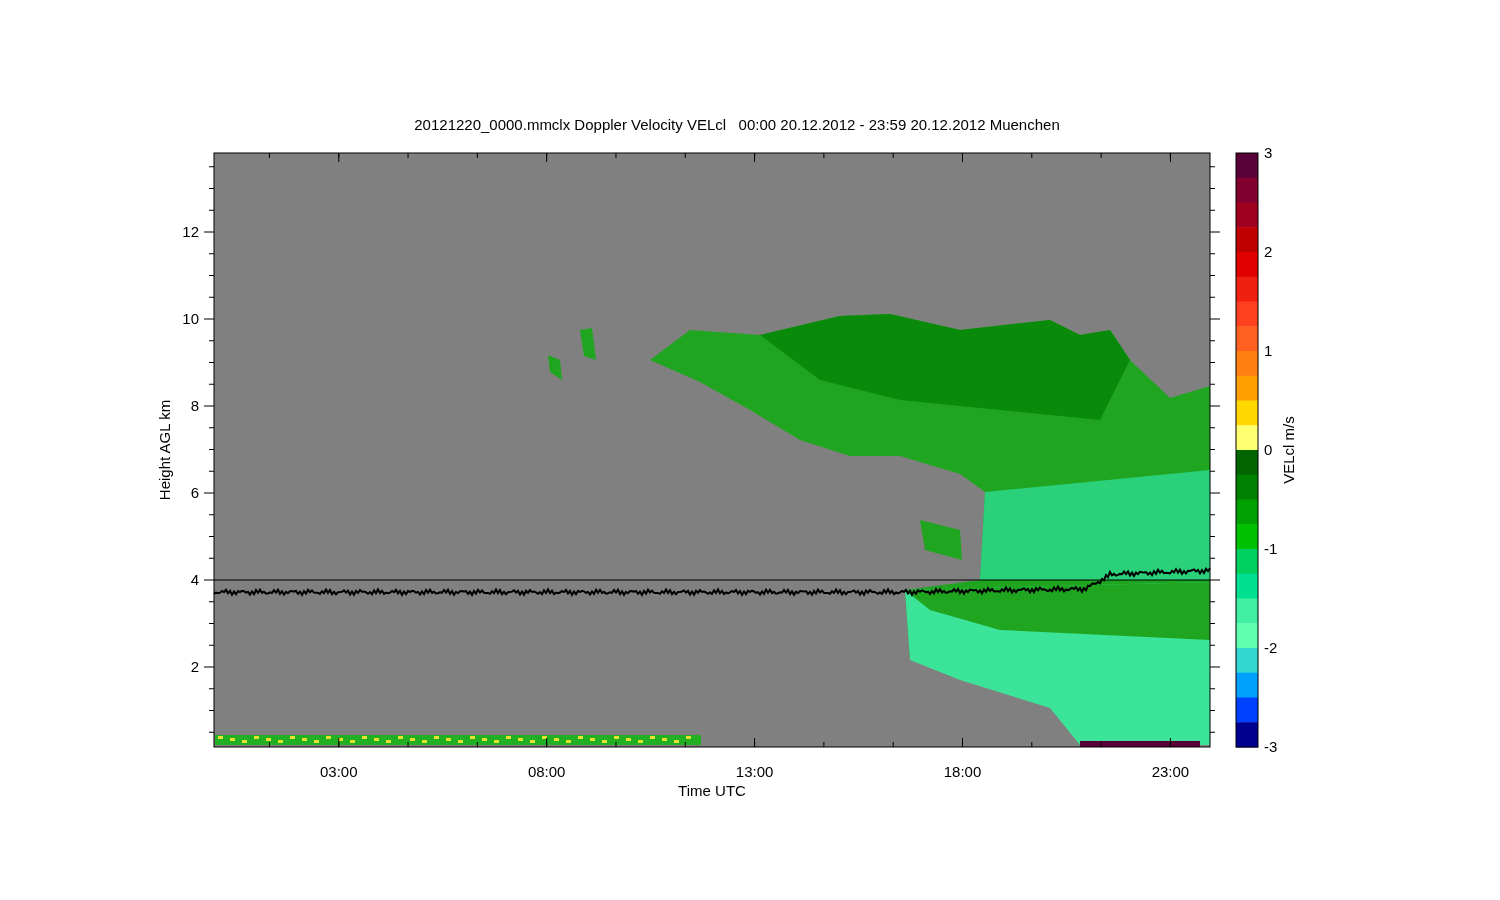 The height and width of the screenshot is (900, 1500). I want to click on colorbar-tick-label: 2, so click(1268, 251).